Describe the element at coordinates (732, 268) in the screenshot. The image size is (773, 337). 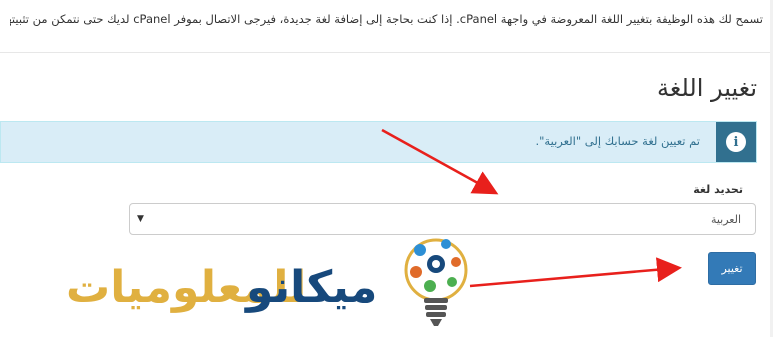
I see `change-button: تغيير` at that location.